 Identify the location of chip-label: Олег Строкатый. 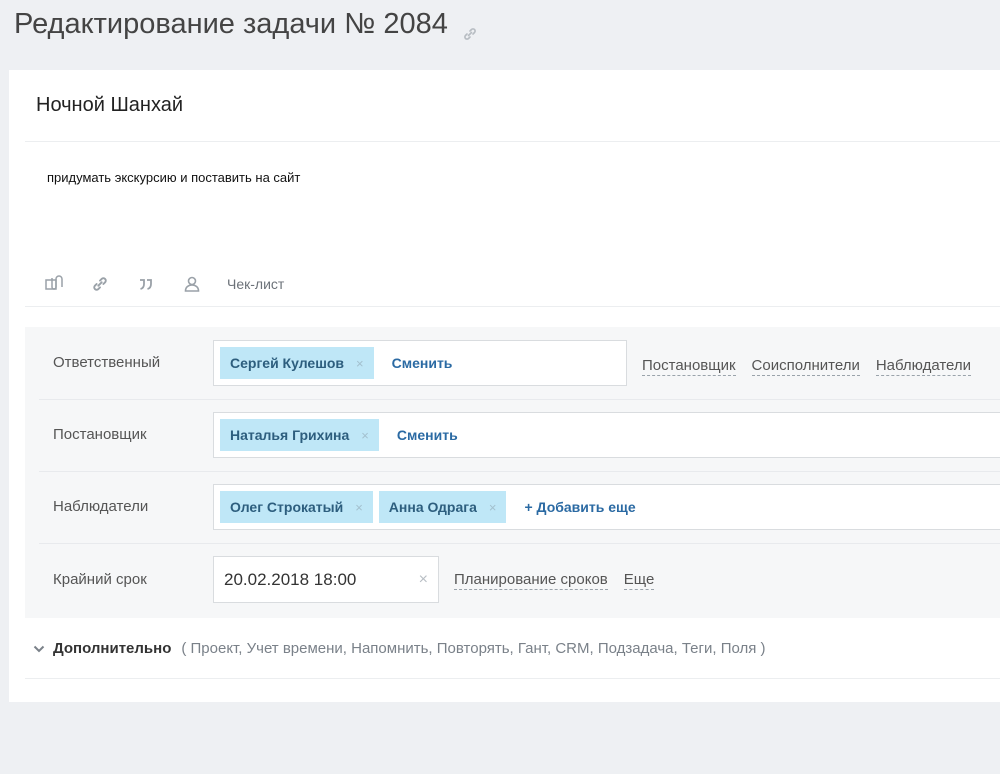
(287, 507).